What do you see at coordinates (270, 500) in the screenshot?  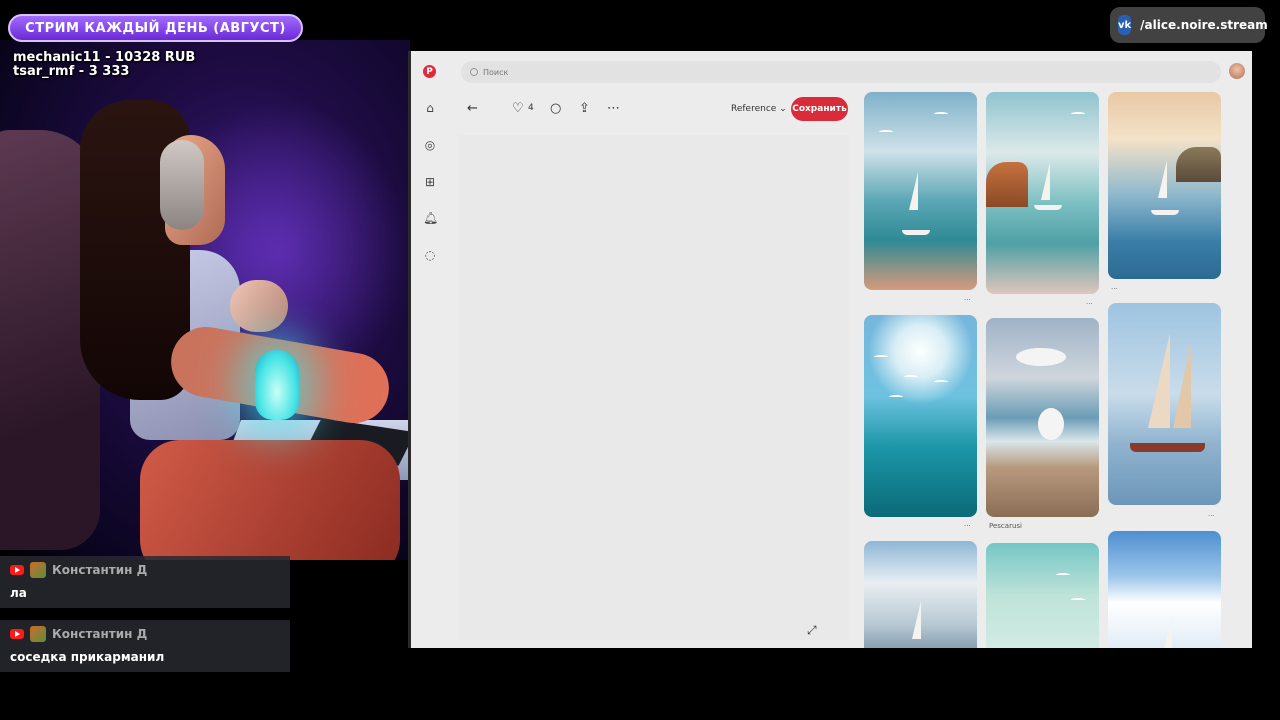 I see `streamer-legs` at bounding box center [270, 500].